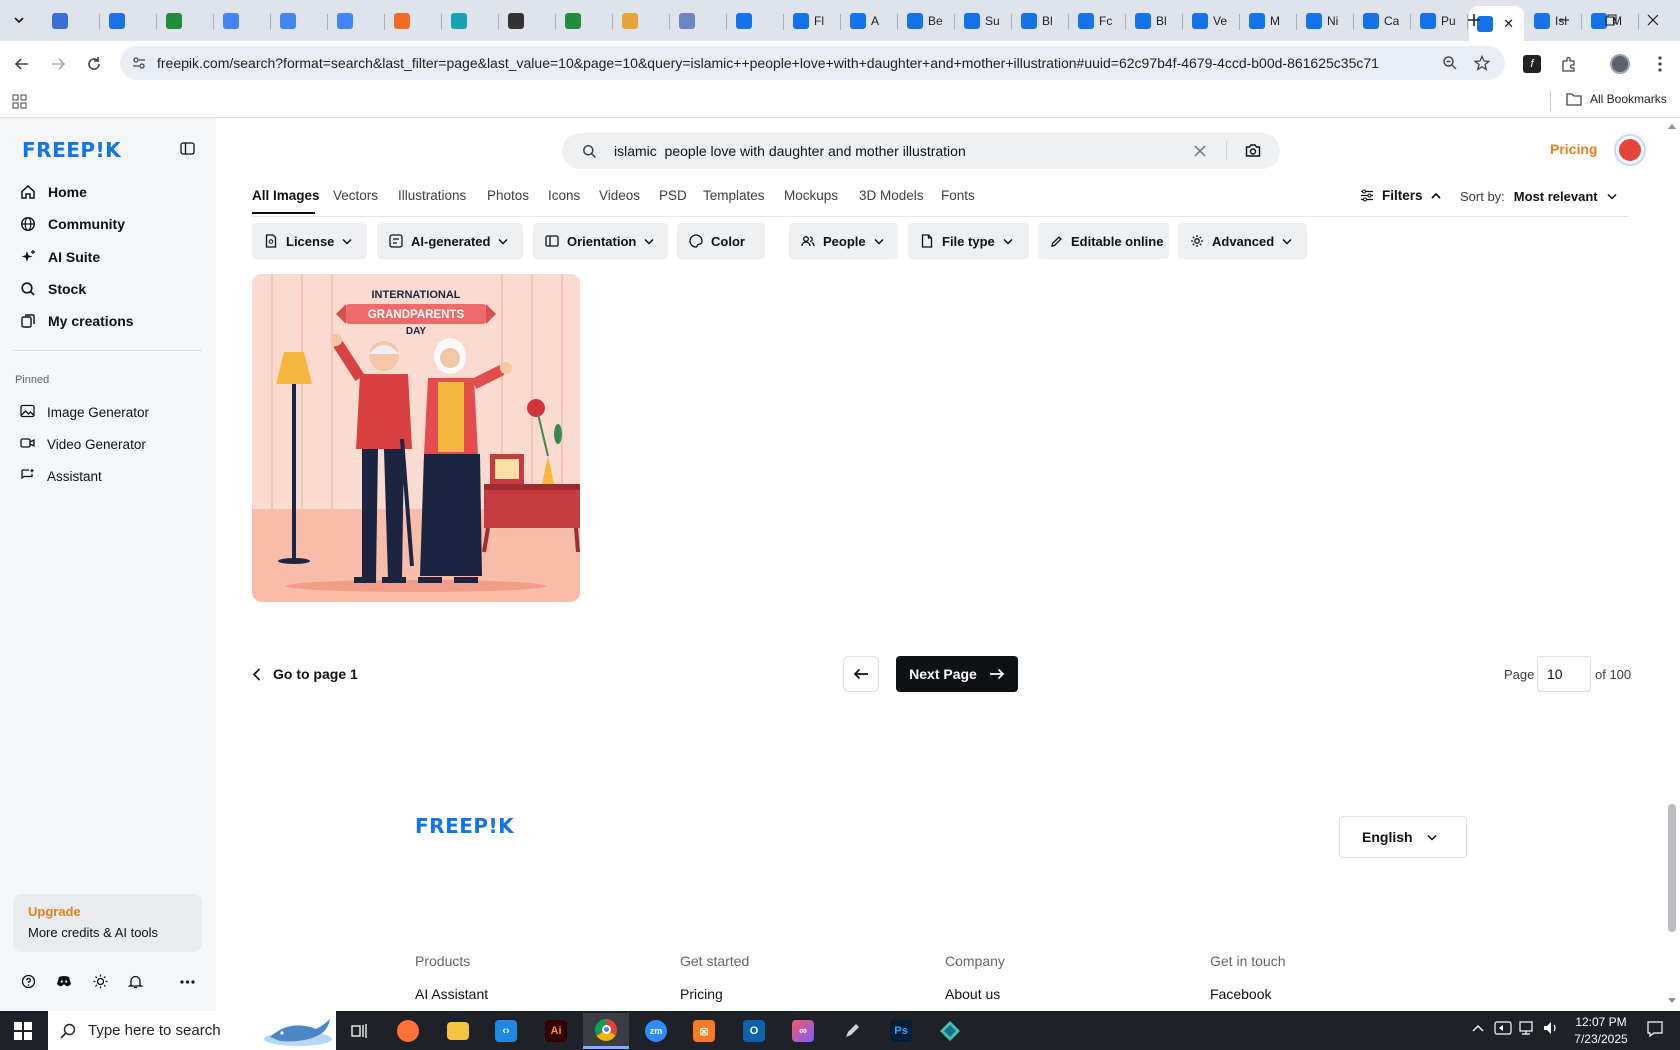 The height and width of the screenshot is (1050, 1680). Describe the element at coordinates (927, 21) in the screenshot. I see `browser-tab: Be` at that location.